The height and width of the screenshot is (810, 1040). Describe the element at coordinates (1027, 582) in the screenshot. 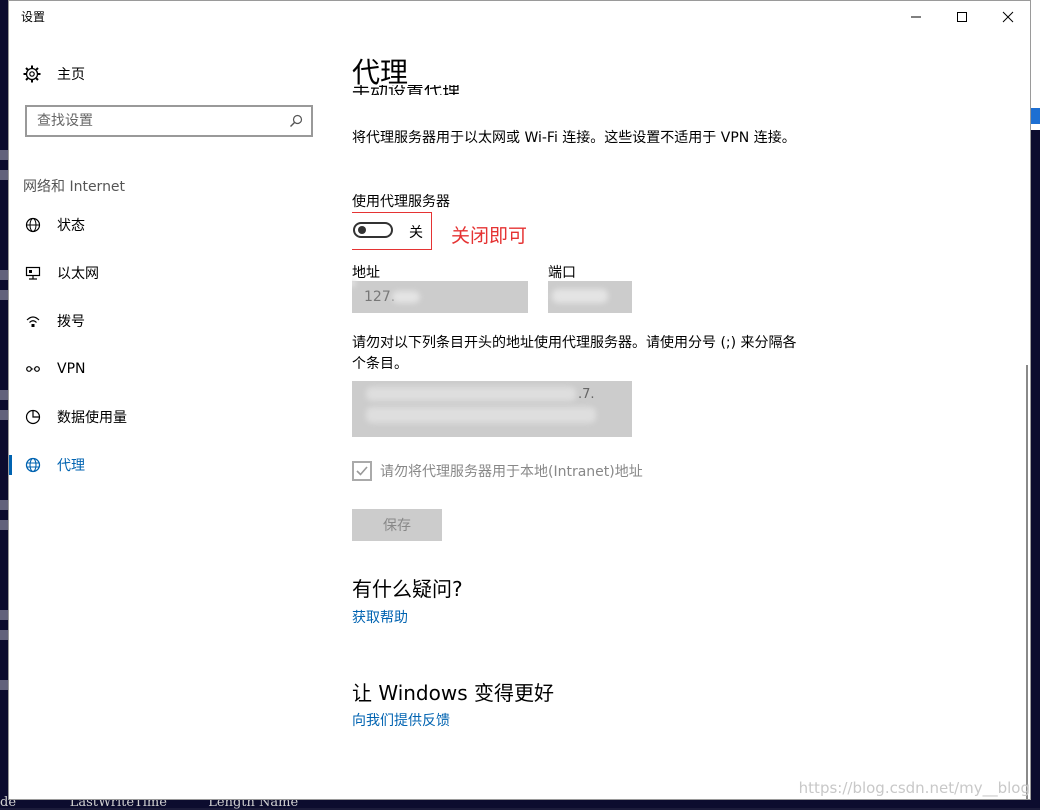

I see `scrollbar` at that location.